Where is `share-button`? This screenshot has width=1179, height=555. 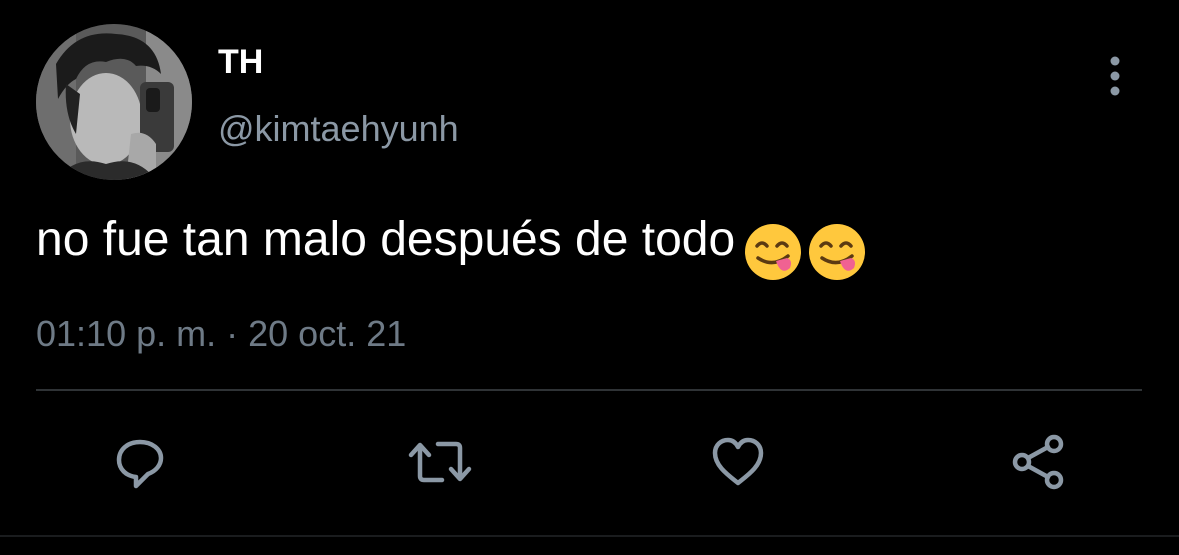
share-button is located at coordinates (1038, 462).